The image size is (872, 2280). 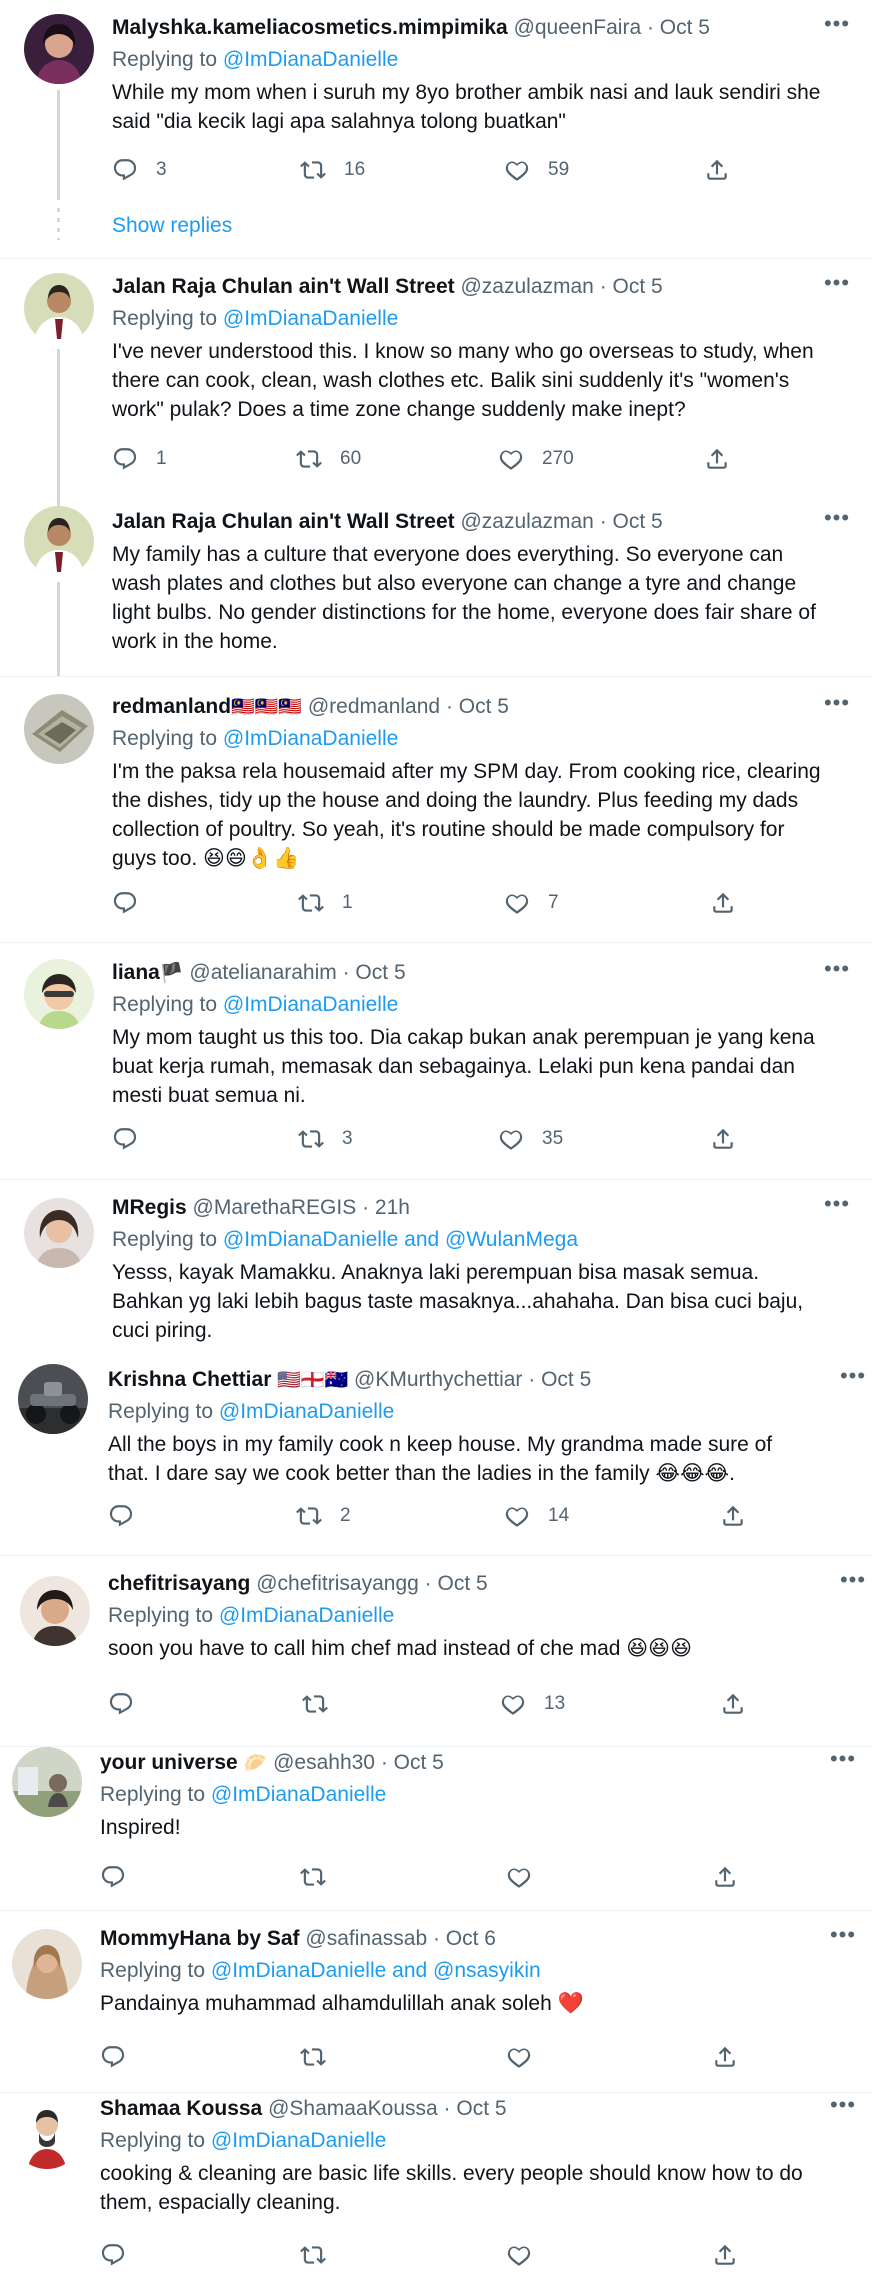 I want to click on reply-button: 1, so click(x=139, y=459).